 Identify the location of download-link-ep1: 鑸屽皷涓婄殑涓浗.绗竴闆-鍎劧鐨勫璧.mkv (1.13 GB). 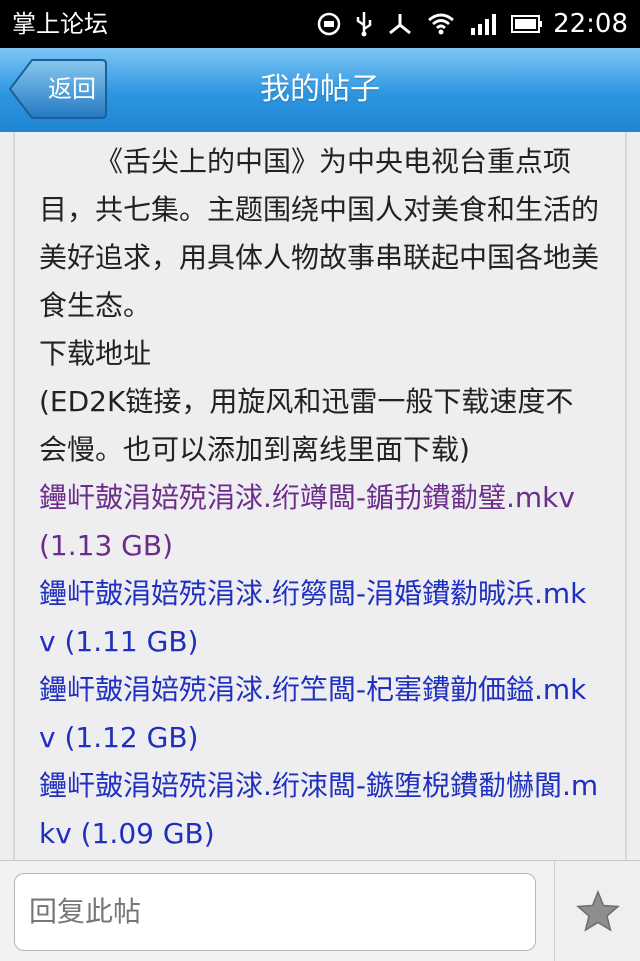
(319, 522).